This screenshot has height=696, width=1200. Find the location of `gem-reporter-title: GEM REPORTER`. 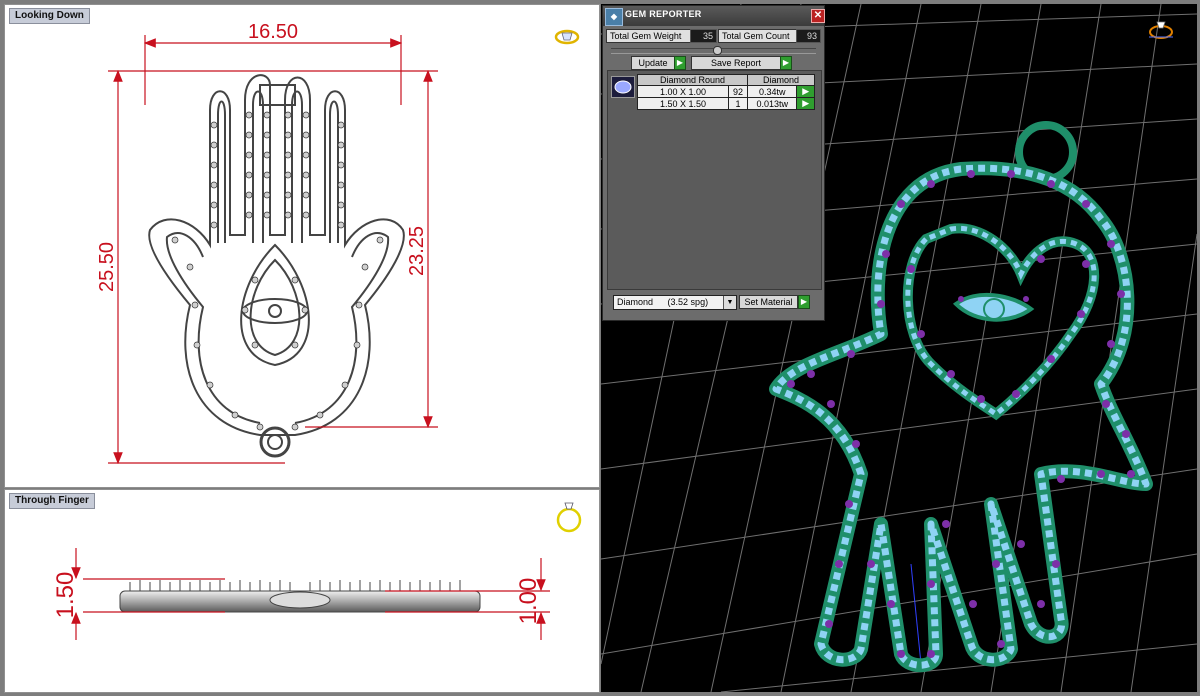

gem-reporter-title: GEM REPORTER is located at coordinates (663, 14).